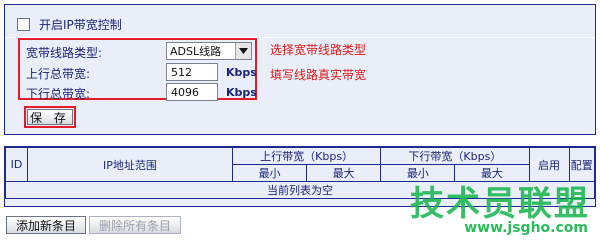 This screenshot has width=600, height=243. What do you see at coordinates (58, 94) in the screenshot?
I see `down-total-label: 下行总带宽:` at bounding box center [58, 94].